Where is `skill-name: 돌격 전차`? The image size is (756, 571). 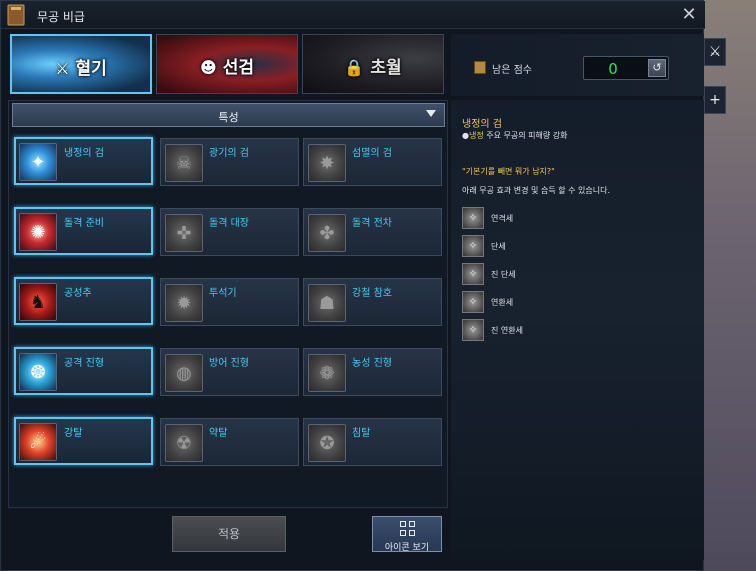
skill-name: 돌격 전차 is located at coordinates (372, 223).